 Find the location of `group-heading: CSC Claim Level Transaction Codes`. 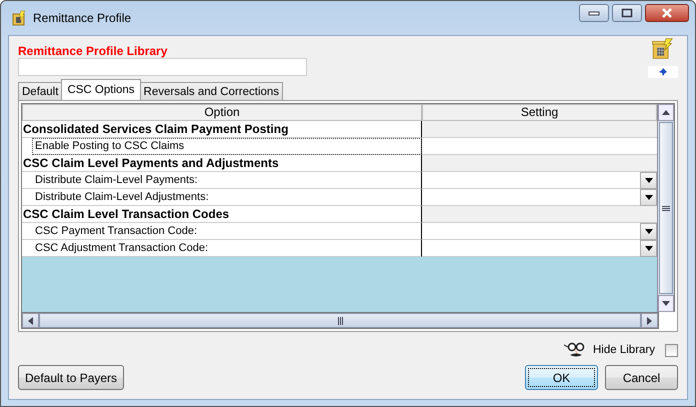

group-heading: CSC Claim Level Transaction Codes is located at coordinates (222, 214).